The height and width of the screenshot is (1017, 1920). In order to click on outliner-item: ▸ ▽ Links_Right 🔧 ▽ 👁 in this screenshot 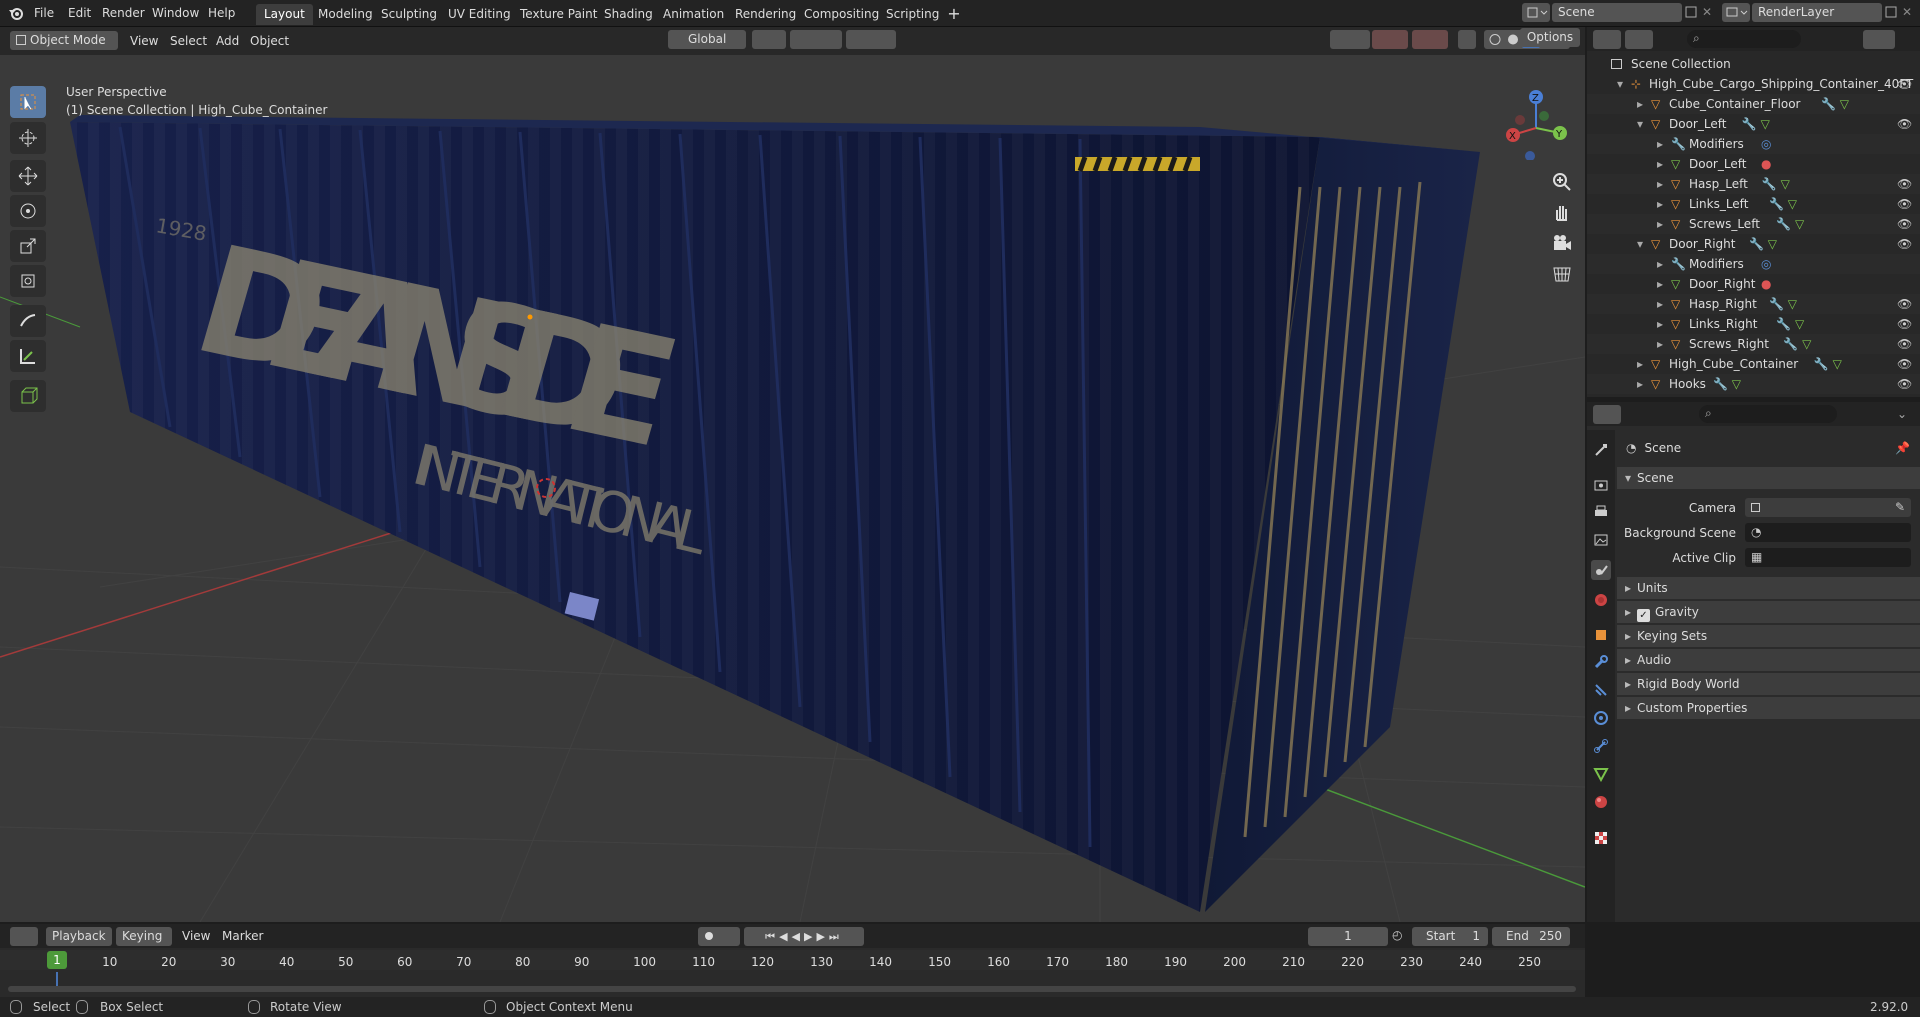, I will do `click(1753, 324)`.